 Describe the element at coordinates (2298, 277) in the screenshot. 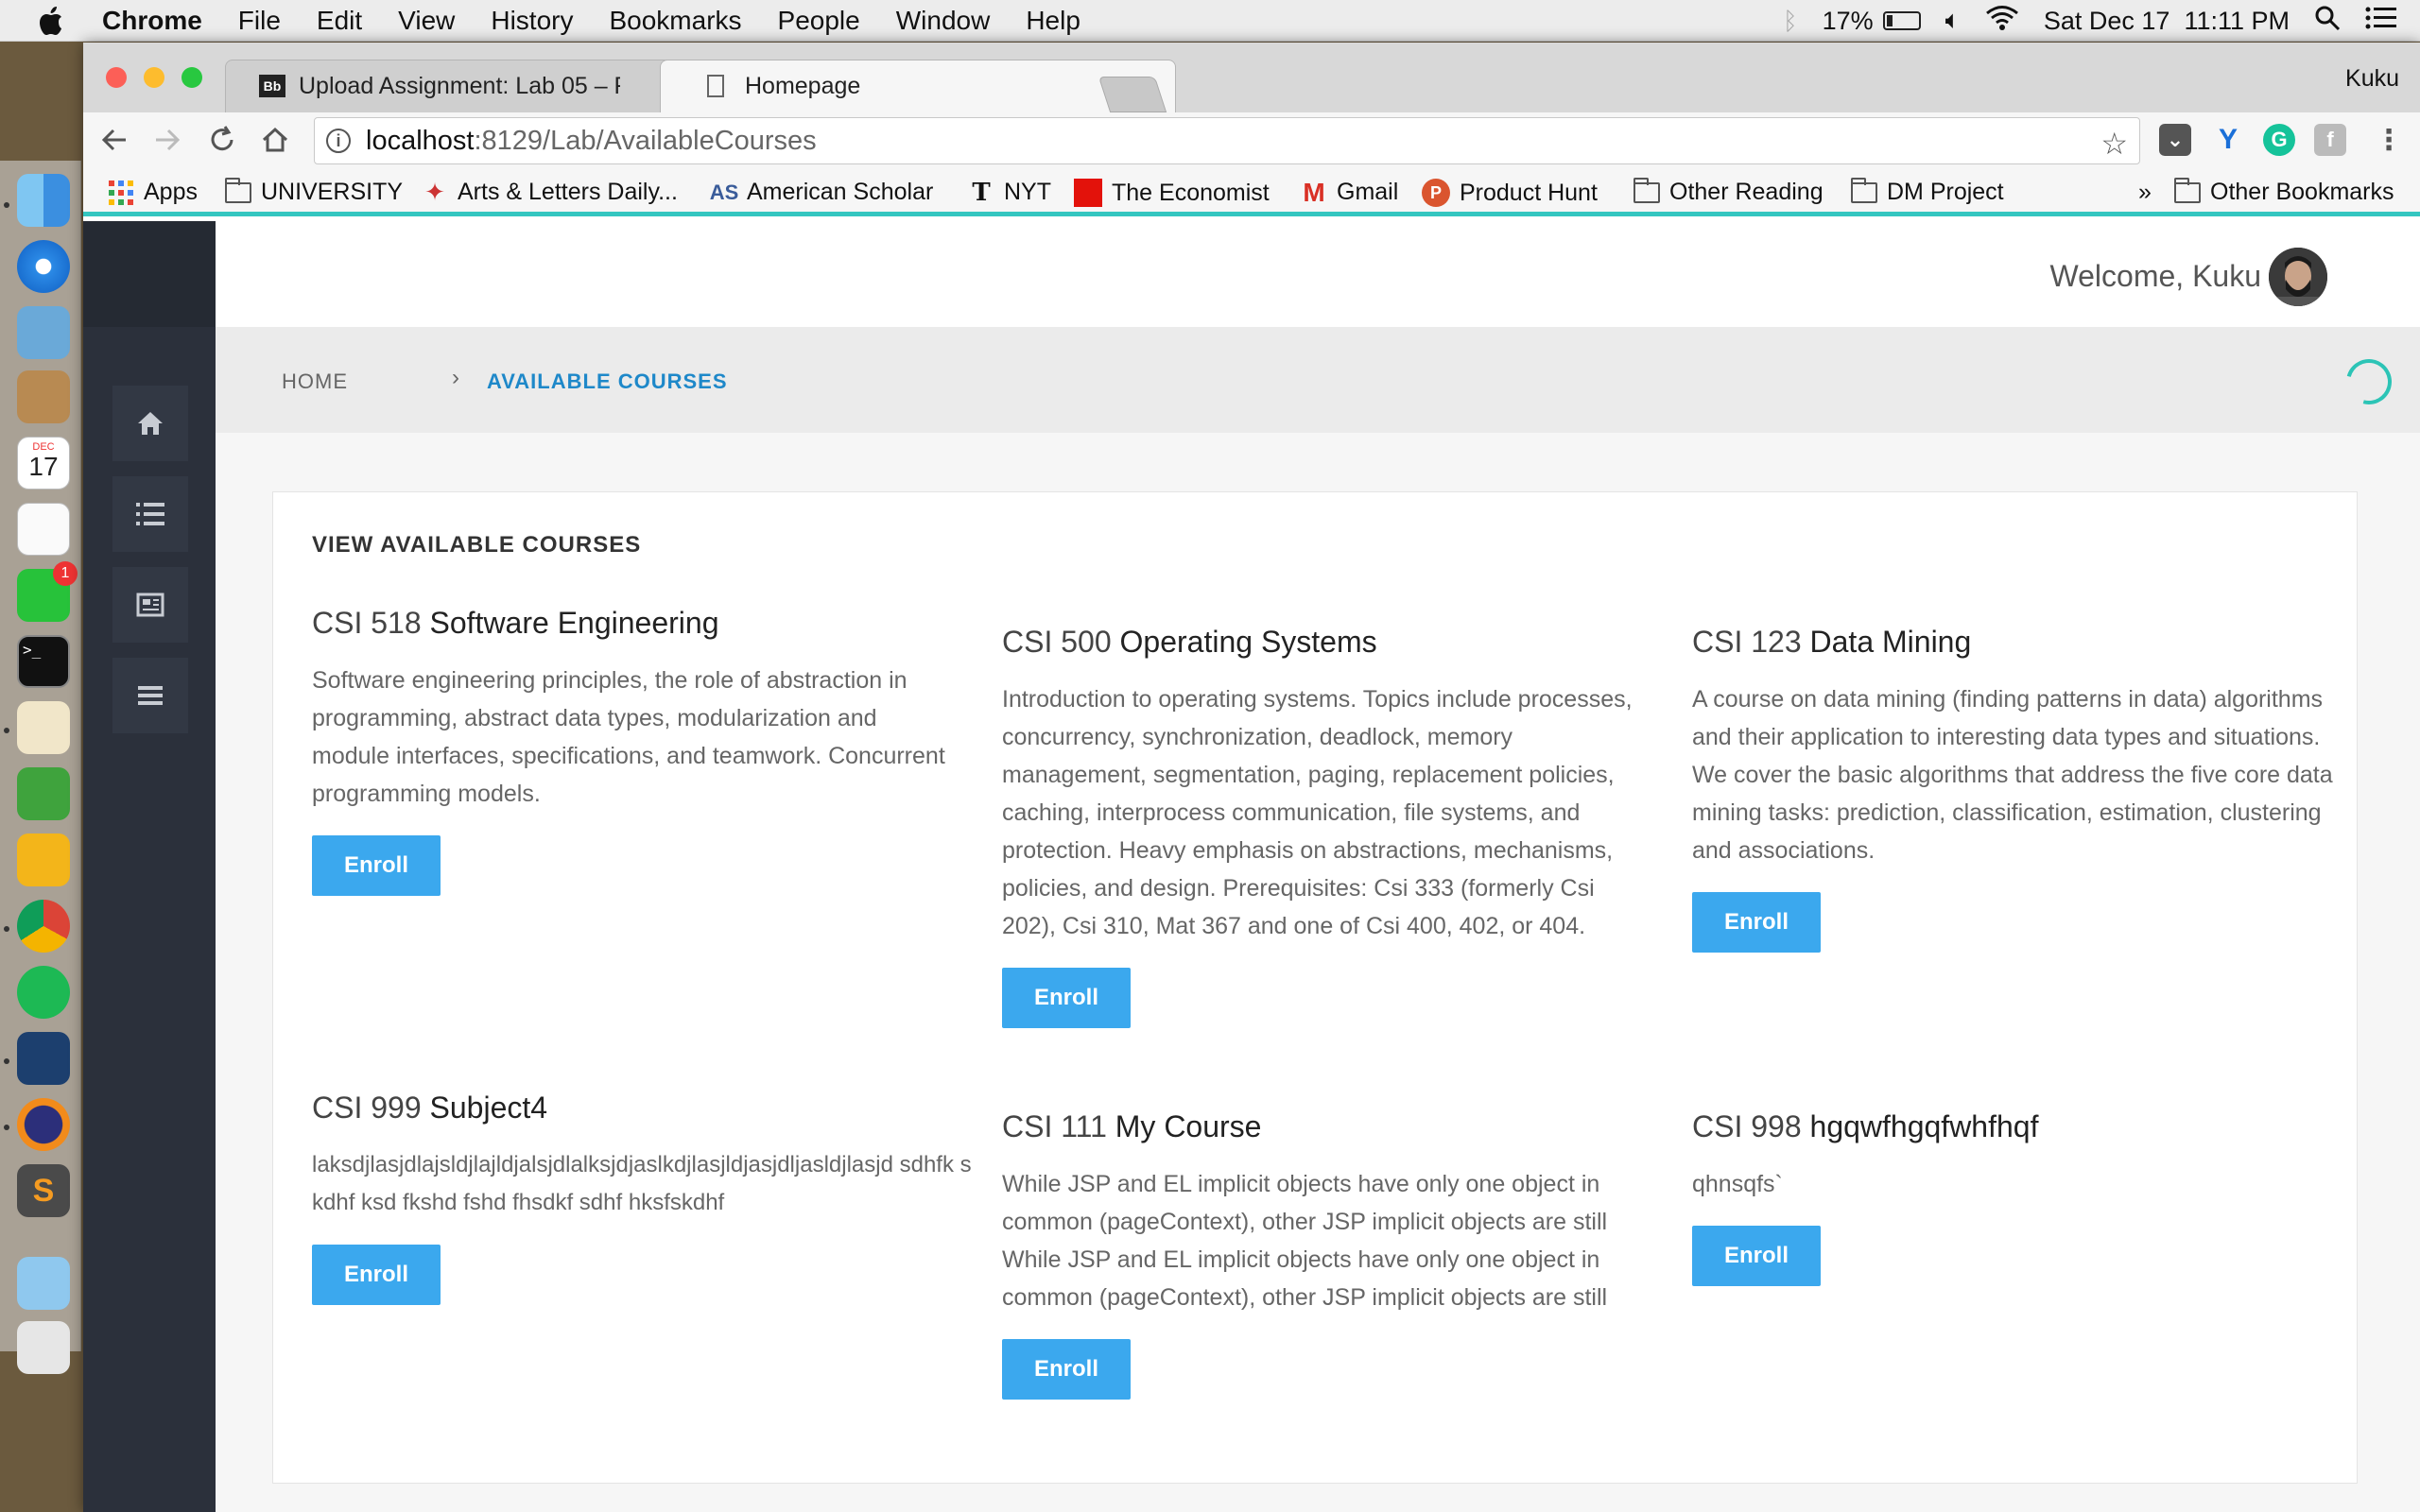

I see `user-avatar` at that location.